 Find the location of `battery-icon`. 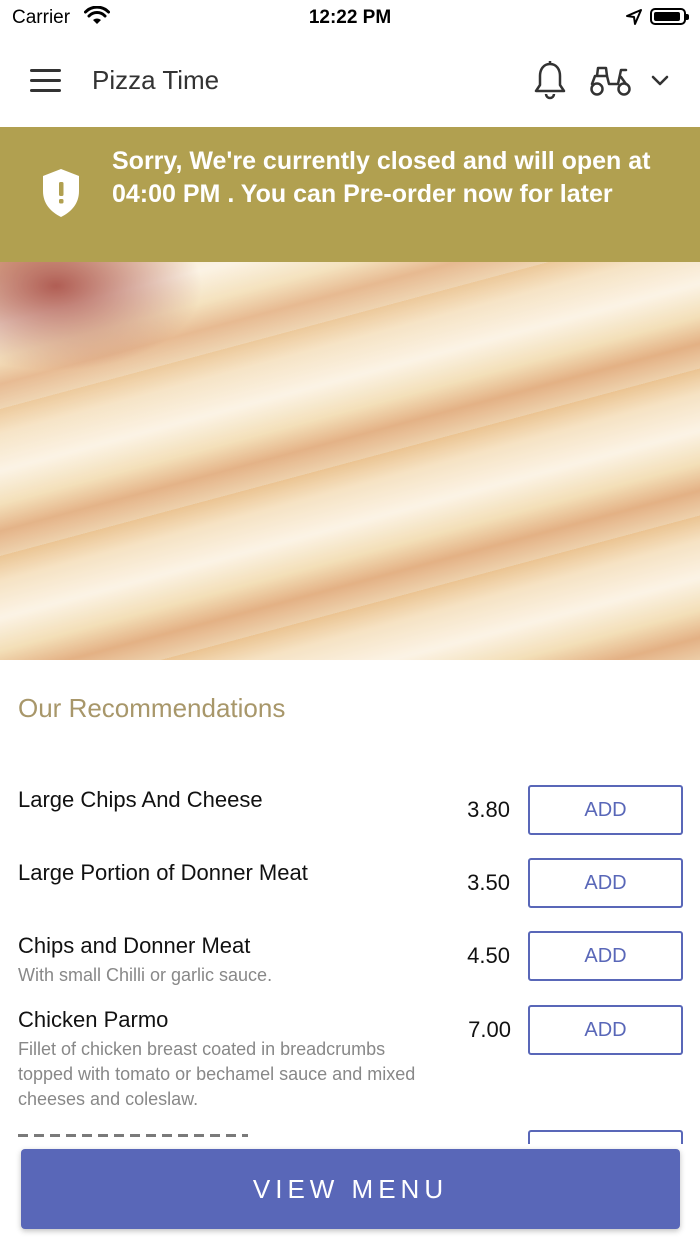

battery-icon is located at coordinates (669, 16).